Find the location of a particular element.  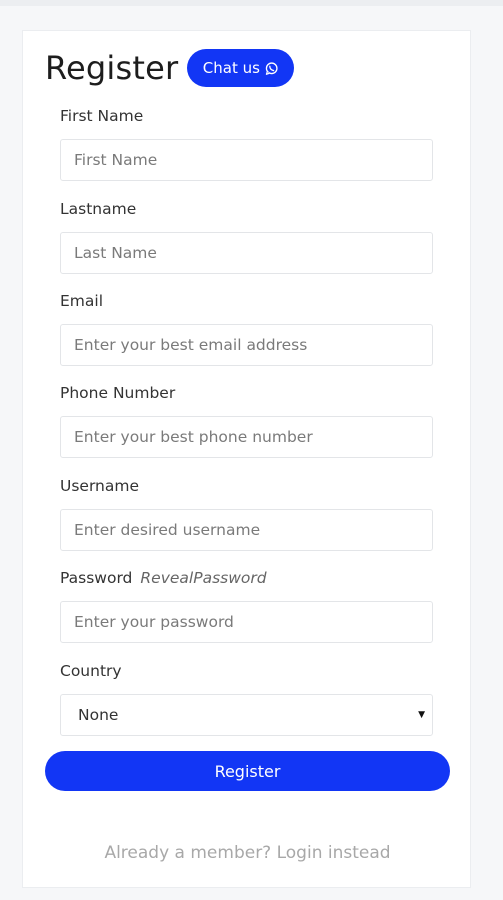

page-title: Register is located at coordinates (112, 68).